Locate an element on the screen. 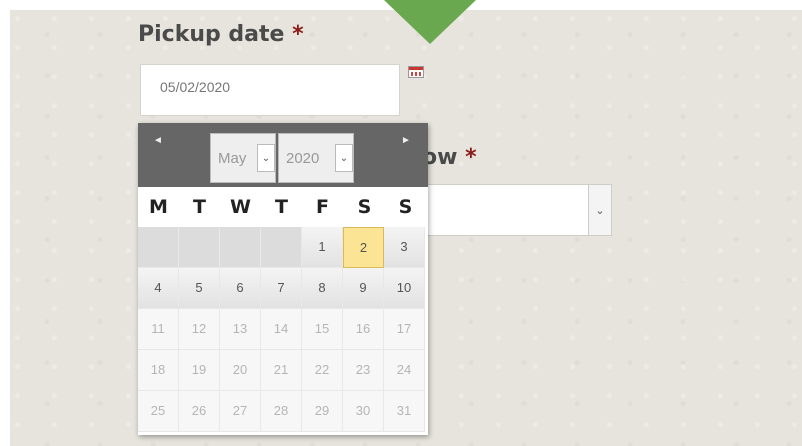 The height and width of the screenshot is (446, 802). day-cell: 17 is located at coordinates (404, 329).